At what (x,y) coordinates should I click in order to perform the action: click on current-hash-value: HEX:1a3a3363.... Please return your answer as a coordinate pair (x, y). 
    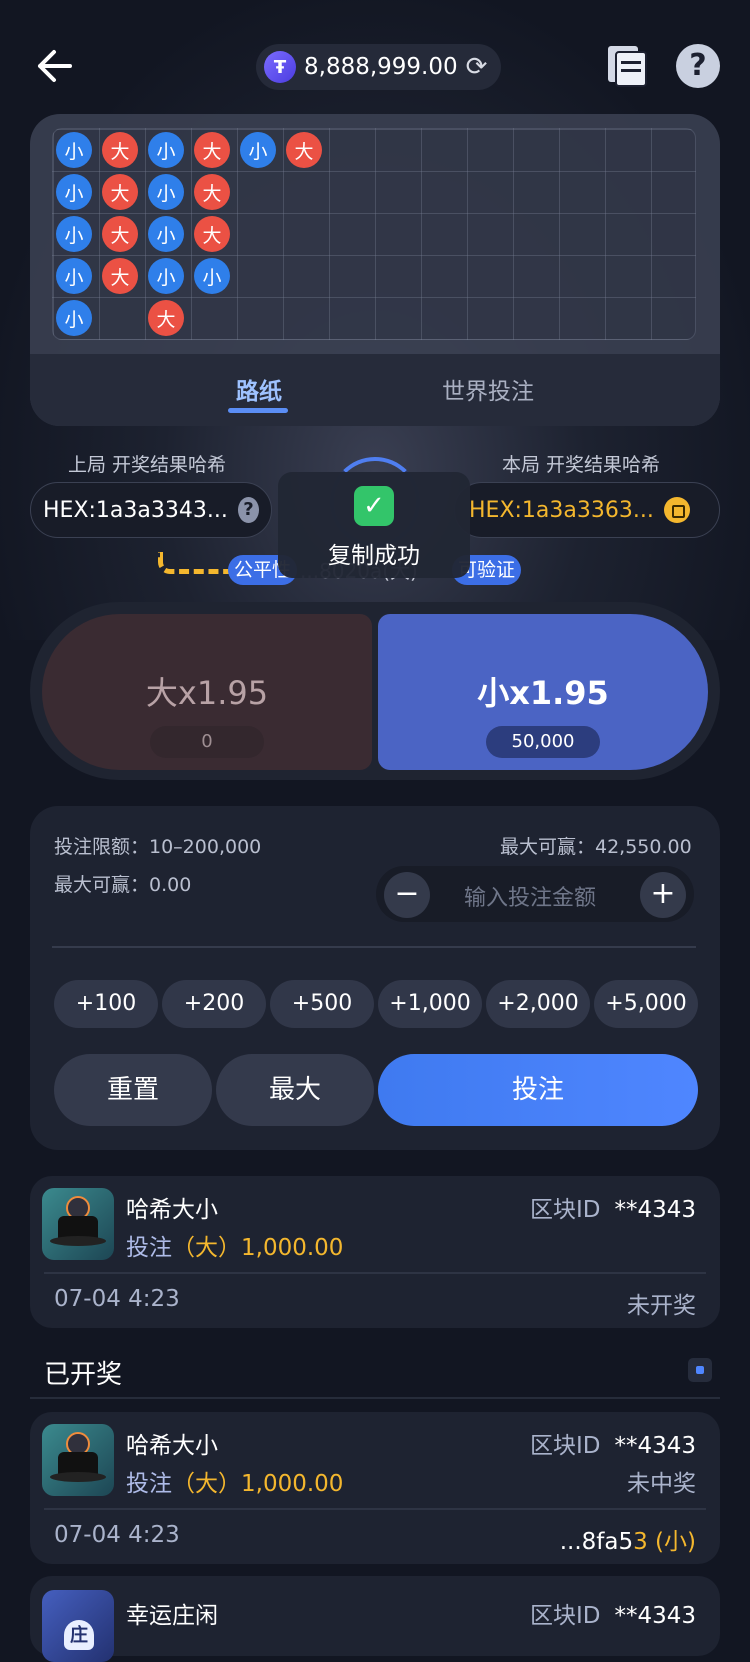
    Looking at the image, I should click on (561, 510).